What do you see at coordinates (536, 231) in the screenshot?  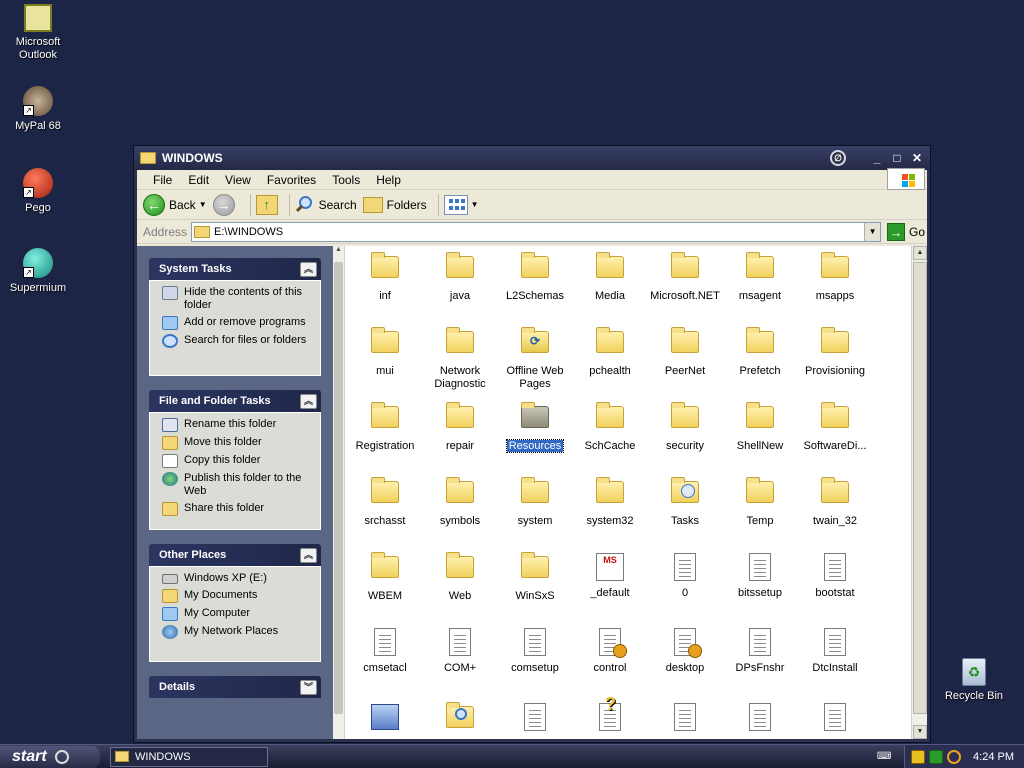 I see `address-input: E:\WINDOWS ▼` at bounding box center [536, 231].